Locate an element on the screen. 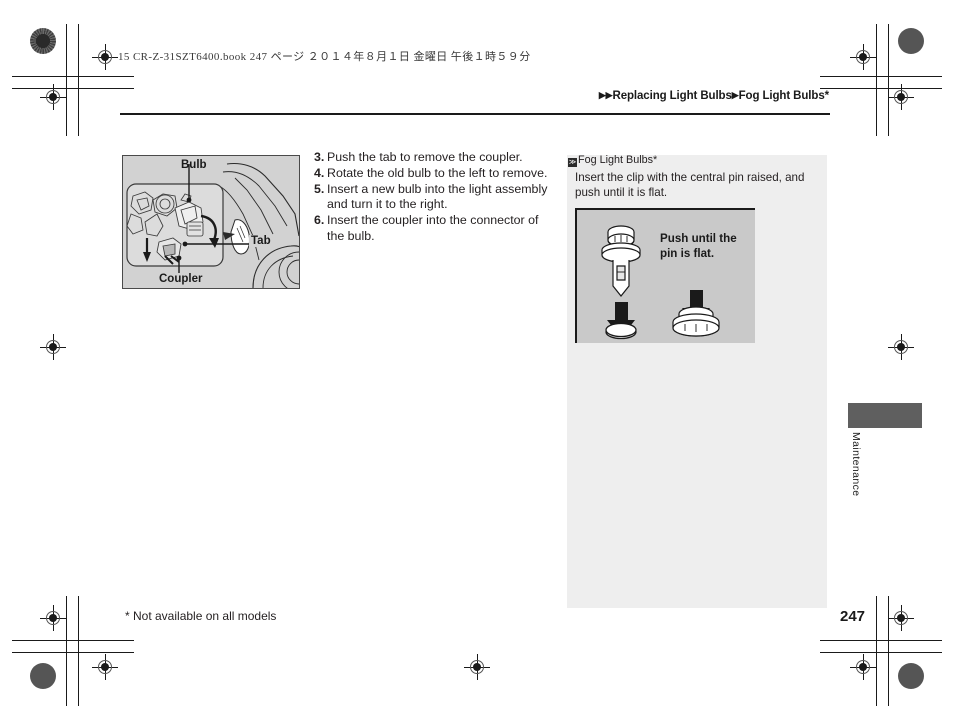  figure-clip-installation-drawing is located at coordinates (660, 282).